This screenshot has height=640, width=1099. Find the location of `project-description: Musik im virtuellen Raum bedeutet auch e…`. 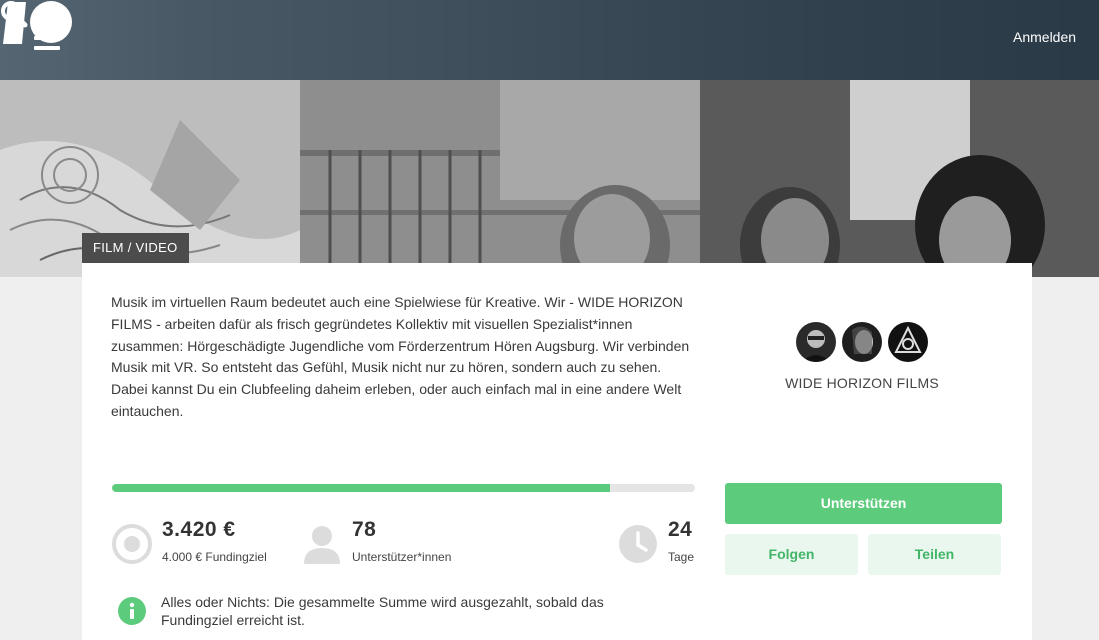

project-description: Musik im virtuellen Raum bedeutet auch e… is located at coordinates (400, 356).